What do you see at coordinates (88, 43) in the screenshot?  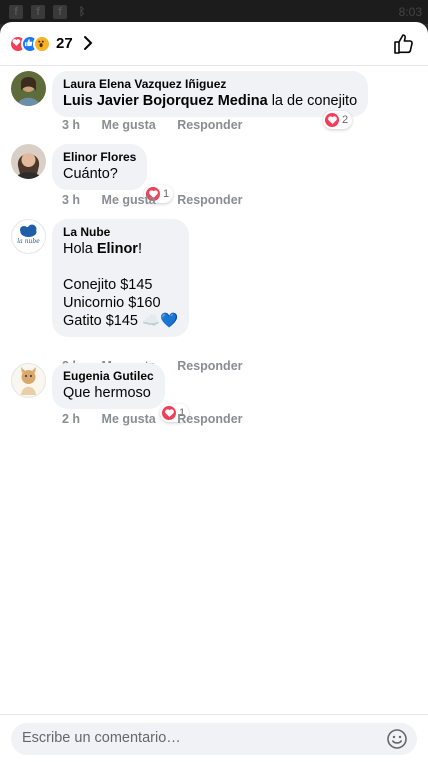 I see `chevron-right-icon` at bounding box center [88, 43].